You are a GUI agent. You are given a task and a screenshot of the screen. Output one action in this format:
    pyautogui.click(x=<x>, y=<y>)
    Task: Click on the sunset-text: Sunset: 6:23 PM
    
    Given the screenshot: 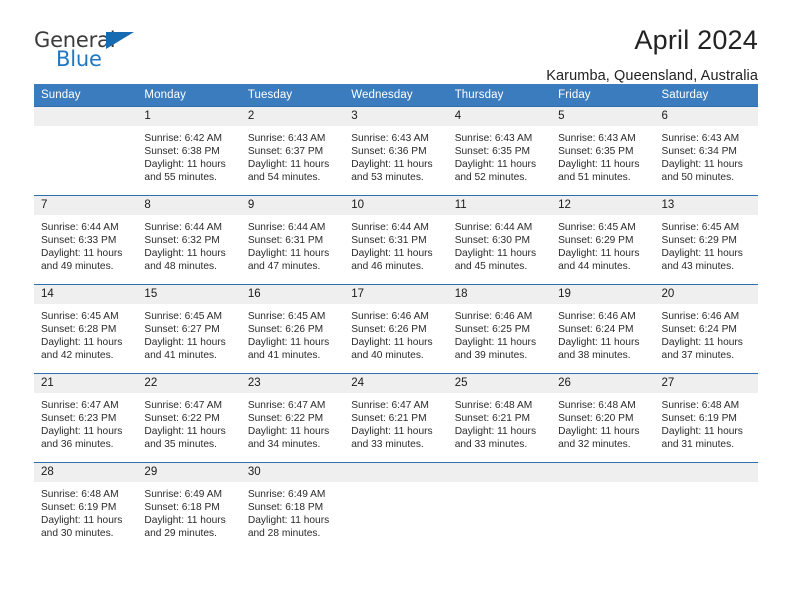 What is the action you would take?
    pyautogui.click(x=79, y=419)
    